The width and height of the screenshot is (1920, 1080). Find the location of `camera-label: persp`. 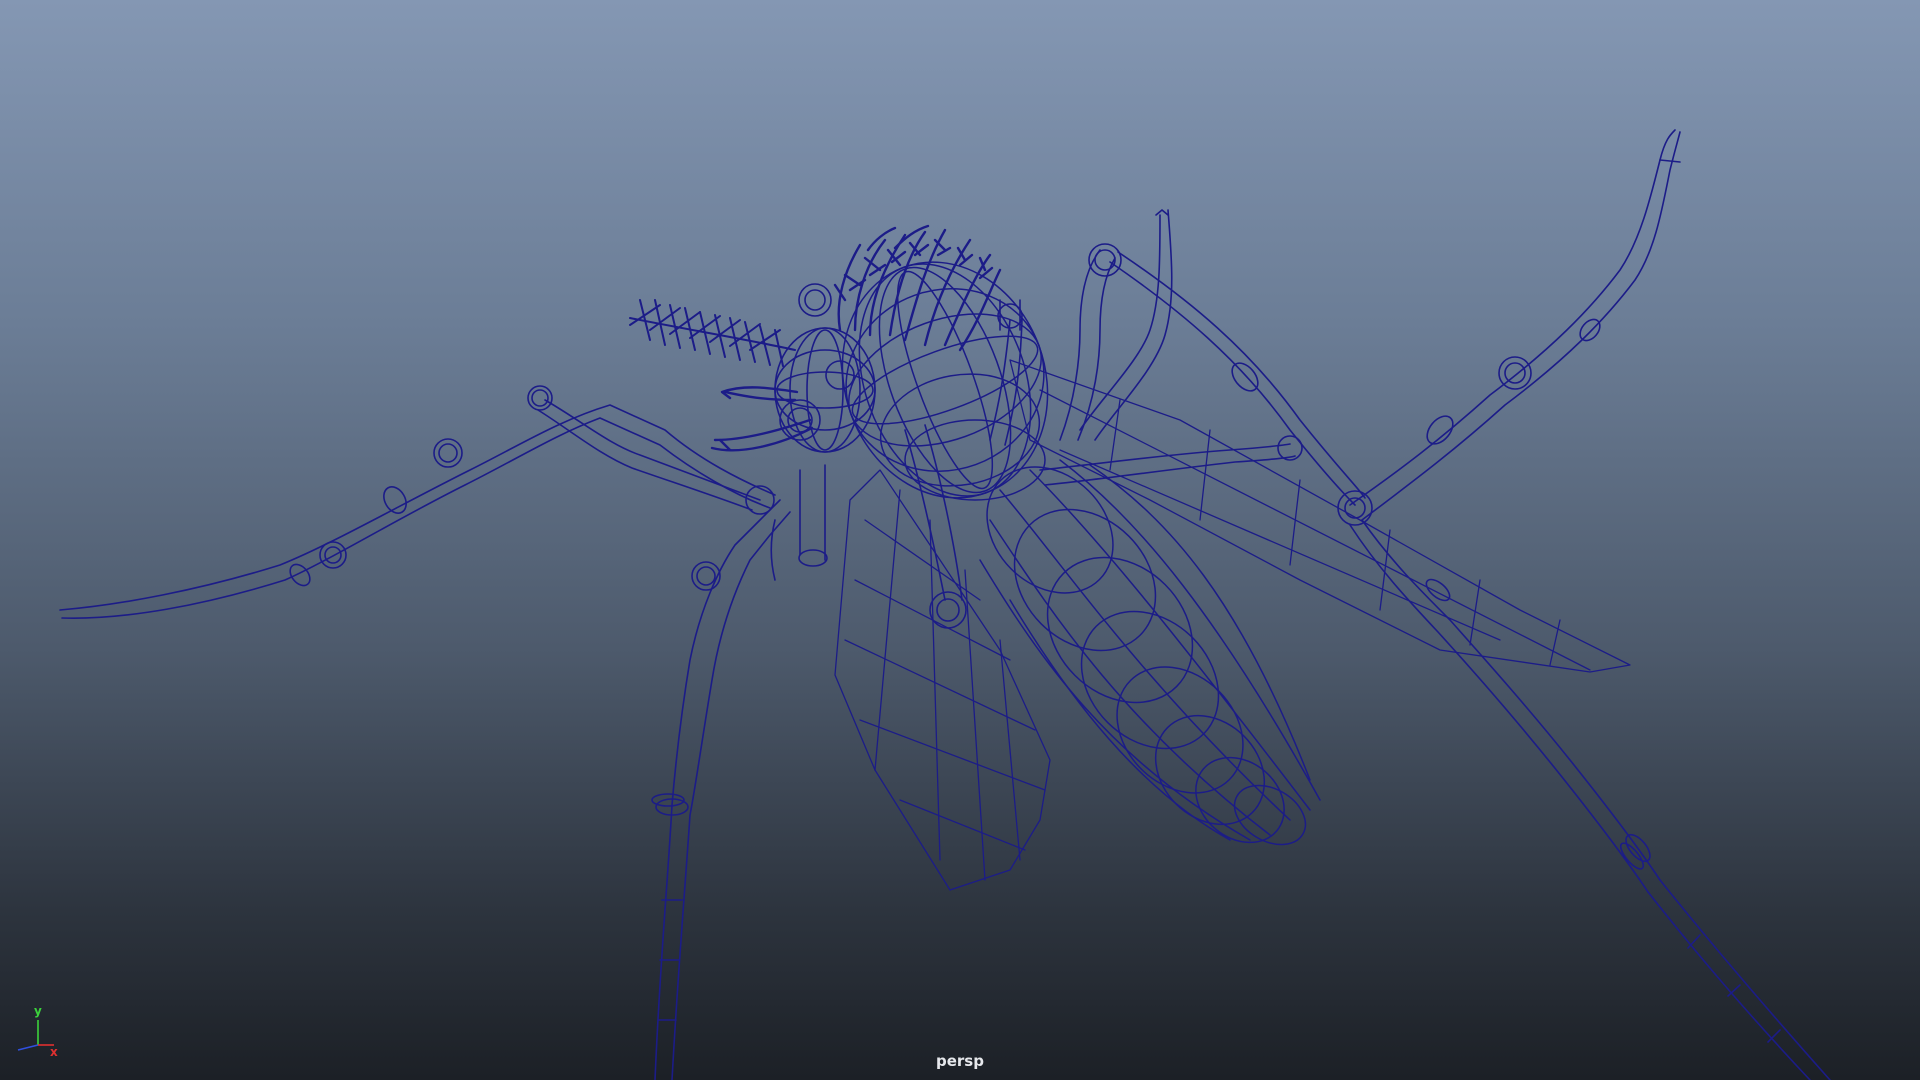

camera-label: persp is located at coordinates (960, 1061).